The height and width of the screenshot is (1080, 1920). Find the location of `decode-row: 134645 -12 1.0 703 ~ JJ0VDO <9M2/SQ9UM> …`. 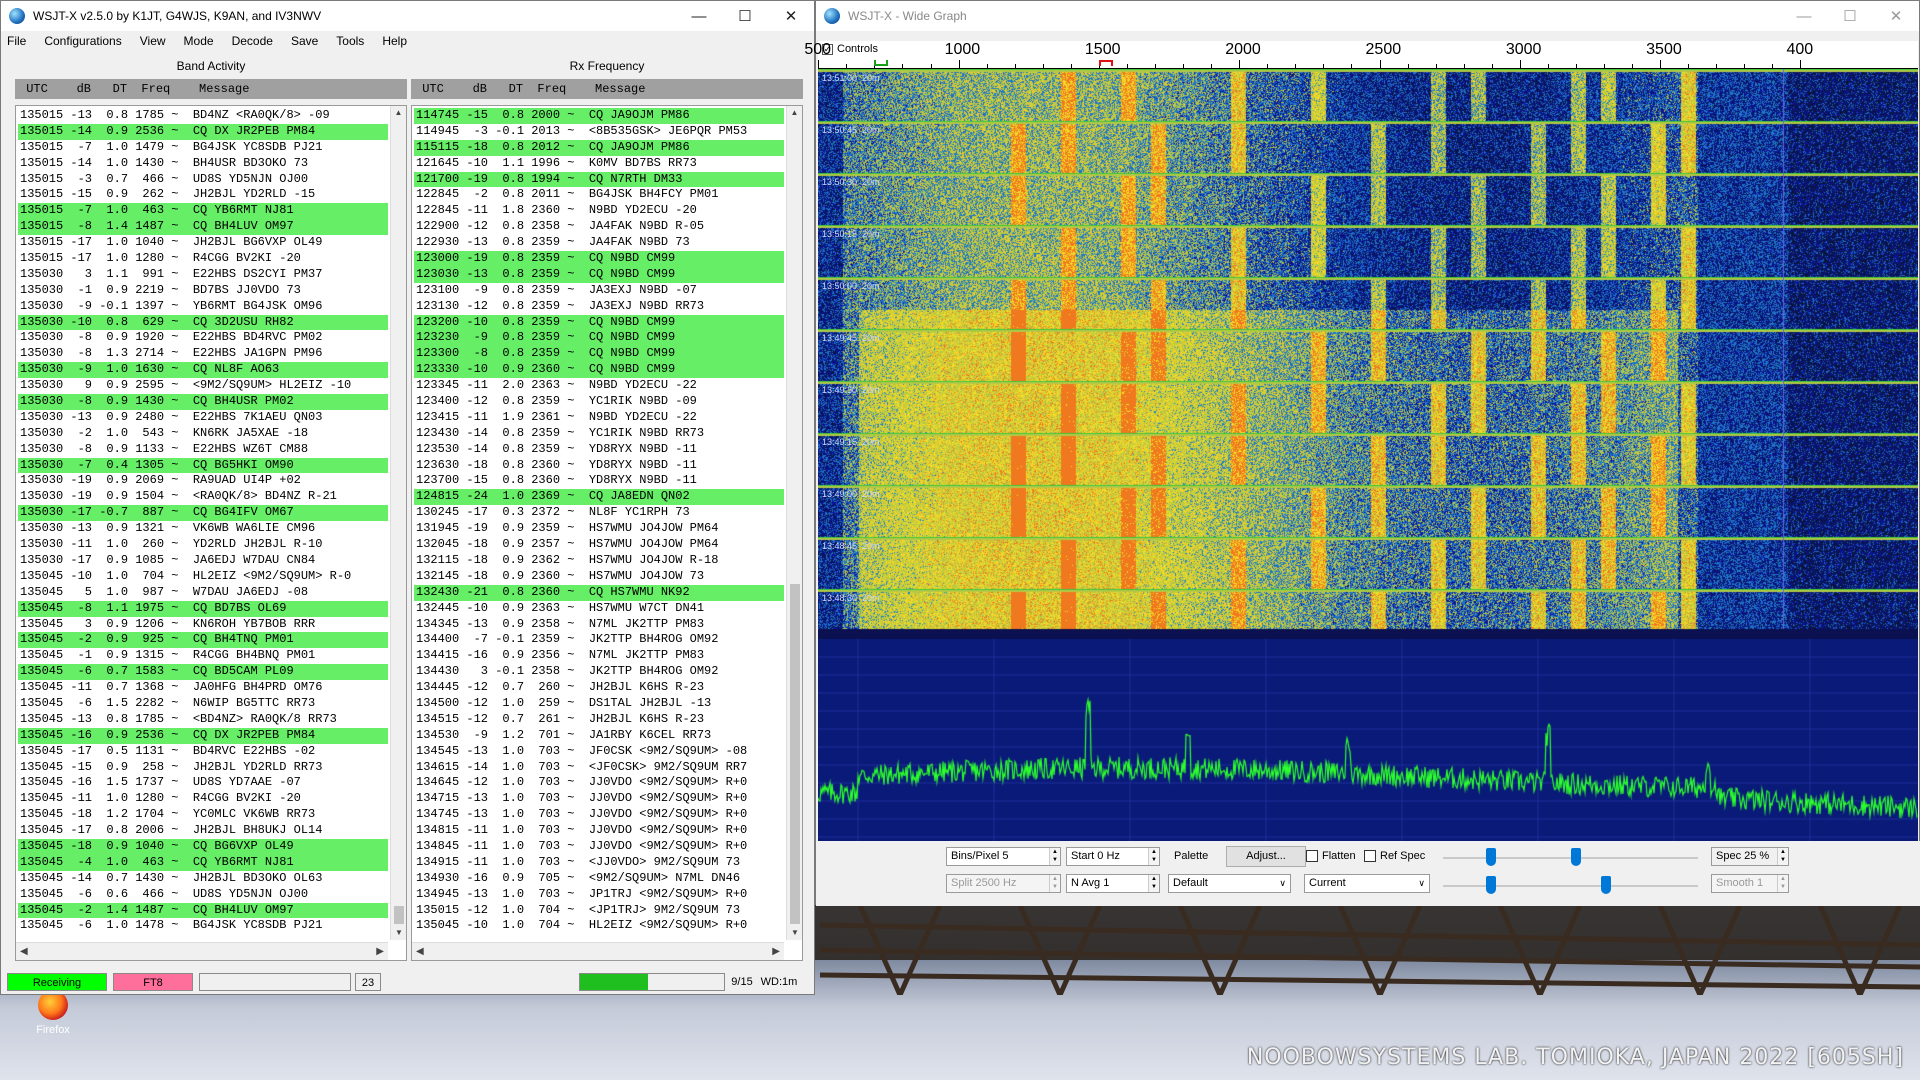

decode-row: 134645 -12 1.0 703 ~ JJ0VDO <9M2/SQ9UM> … is located at coordinates (599, 783).